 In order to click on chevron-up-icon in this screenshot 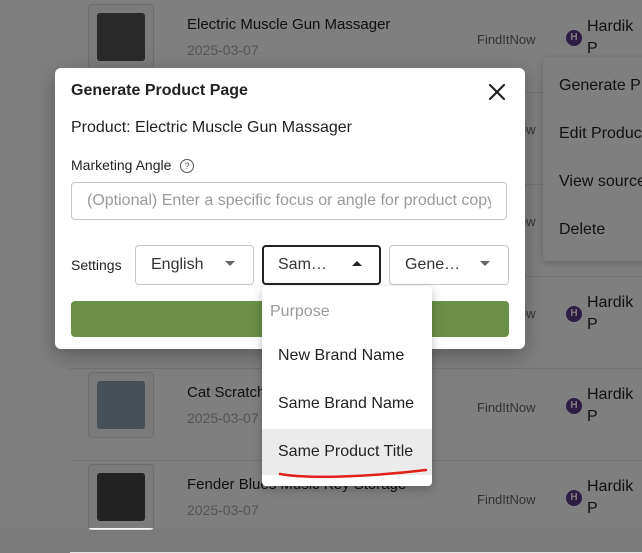, I will do `click(357, 263)`.